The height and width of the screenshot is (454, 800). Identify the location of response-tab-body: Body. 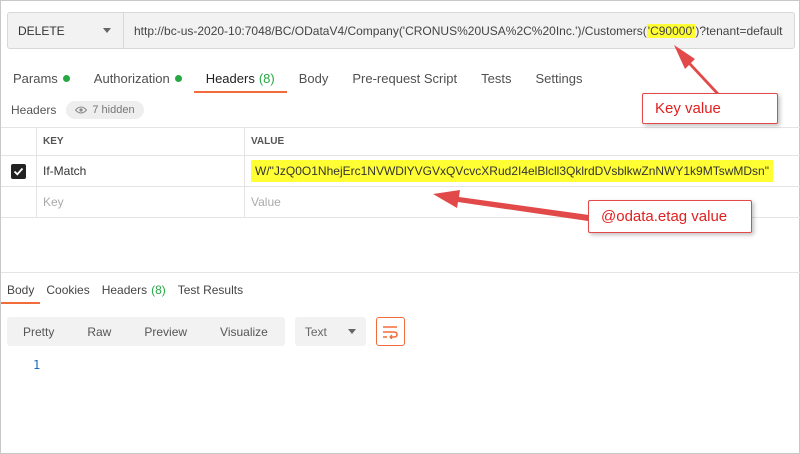
(21, 290).